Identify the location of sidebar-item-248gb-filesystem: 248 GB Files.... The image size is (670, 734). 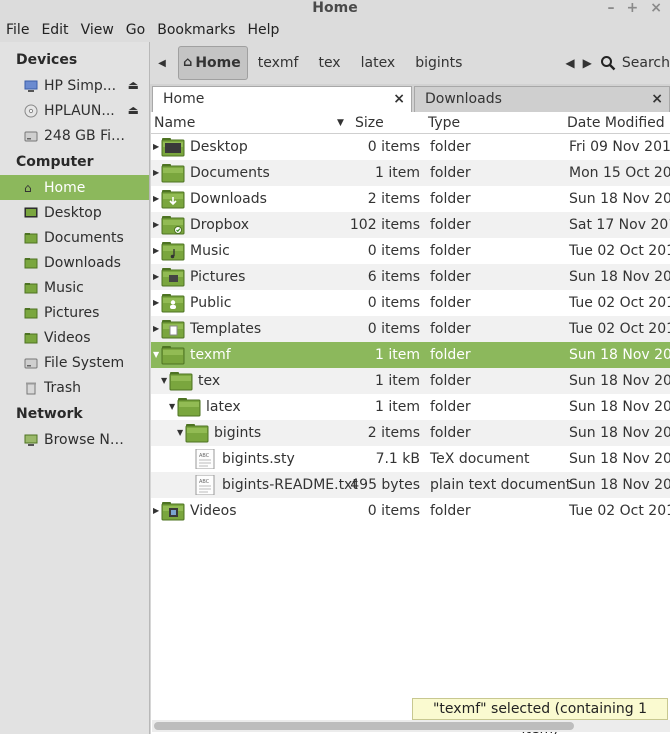
(74, 135).